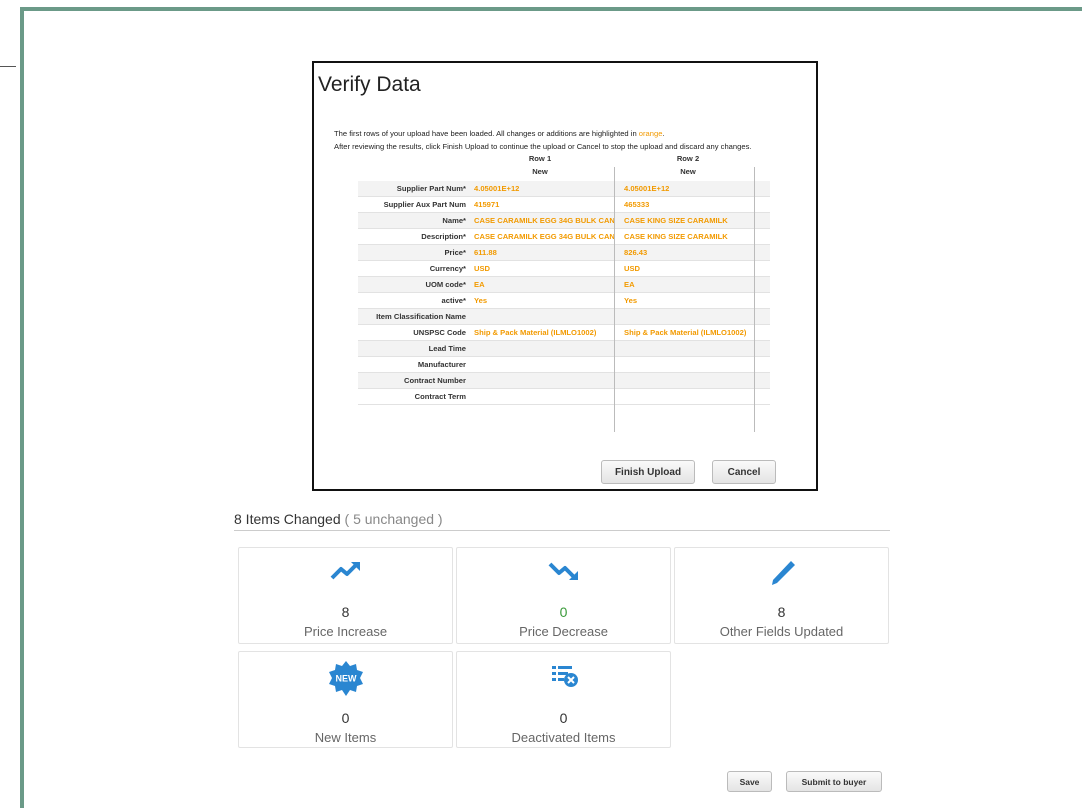 Image resolution: width=1082 pixels, height=808 pixels. I want to click on trend-down-icon, so click(564, 573).